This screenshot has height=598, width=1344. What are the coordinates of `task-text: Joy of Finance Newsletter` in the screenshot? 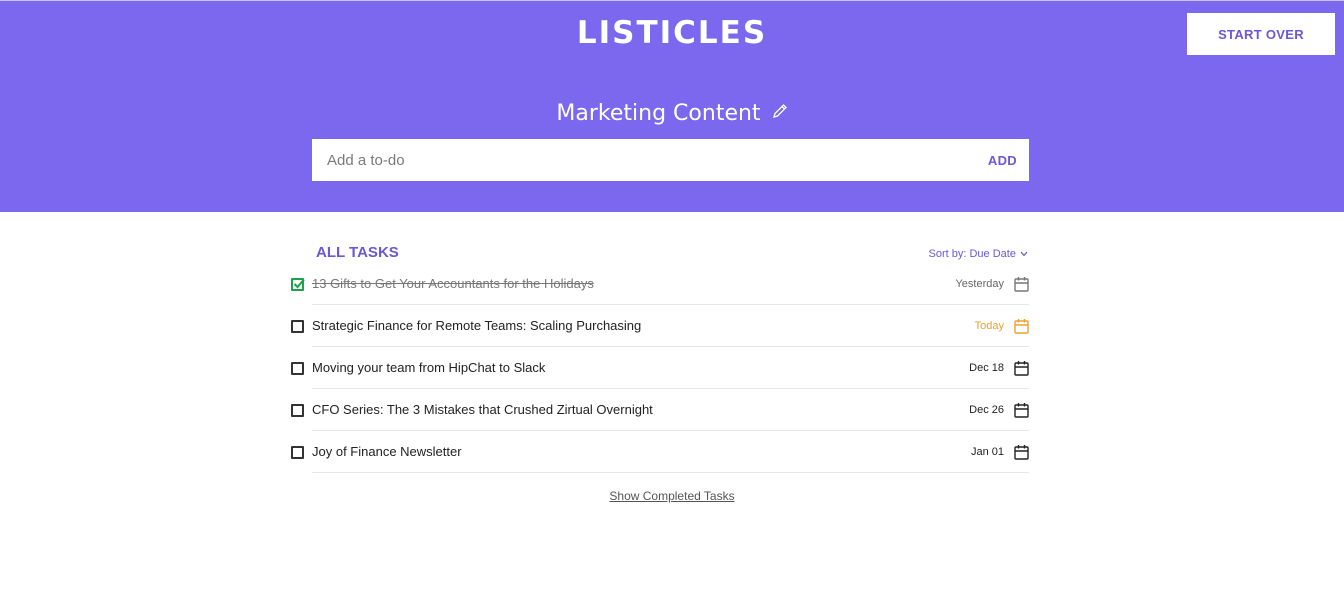 It's located at (387, 451).